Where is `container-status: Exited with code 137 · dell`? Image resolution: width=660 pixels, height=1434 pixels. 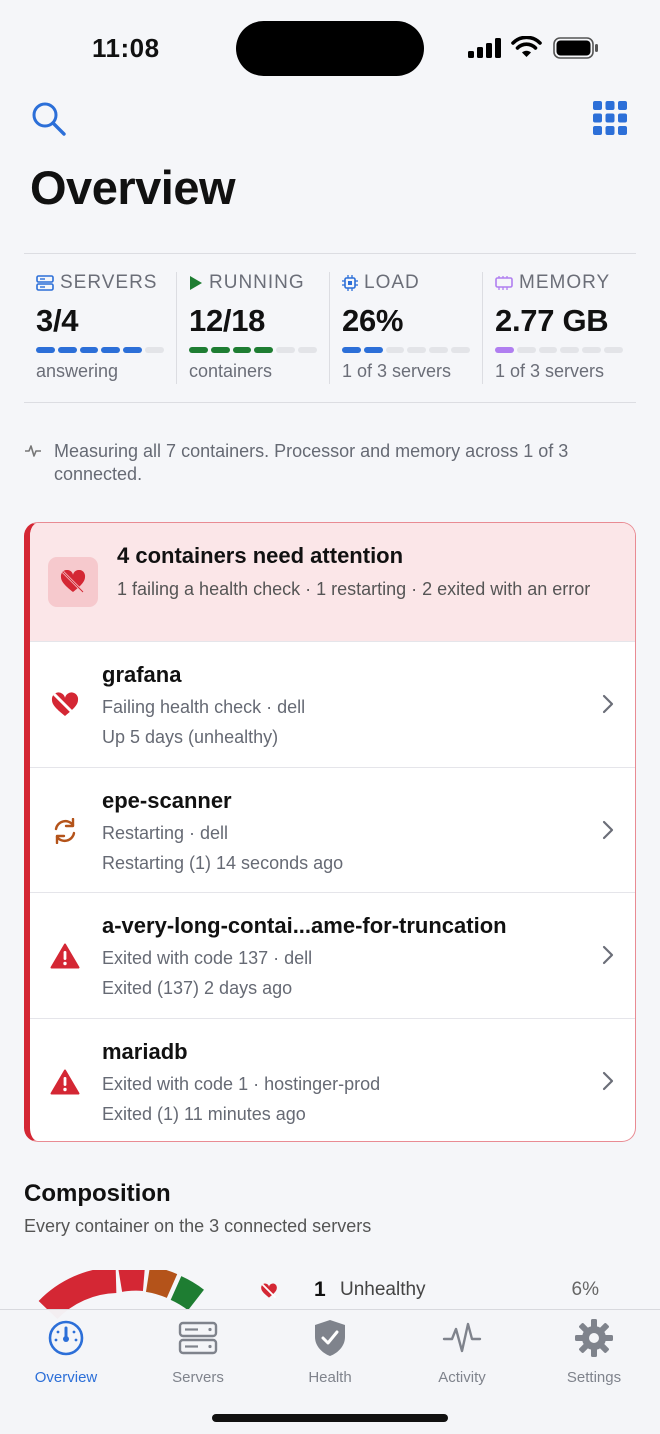 container-status: Exited with code 137 · dell is located at coordinates (207, 958).